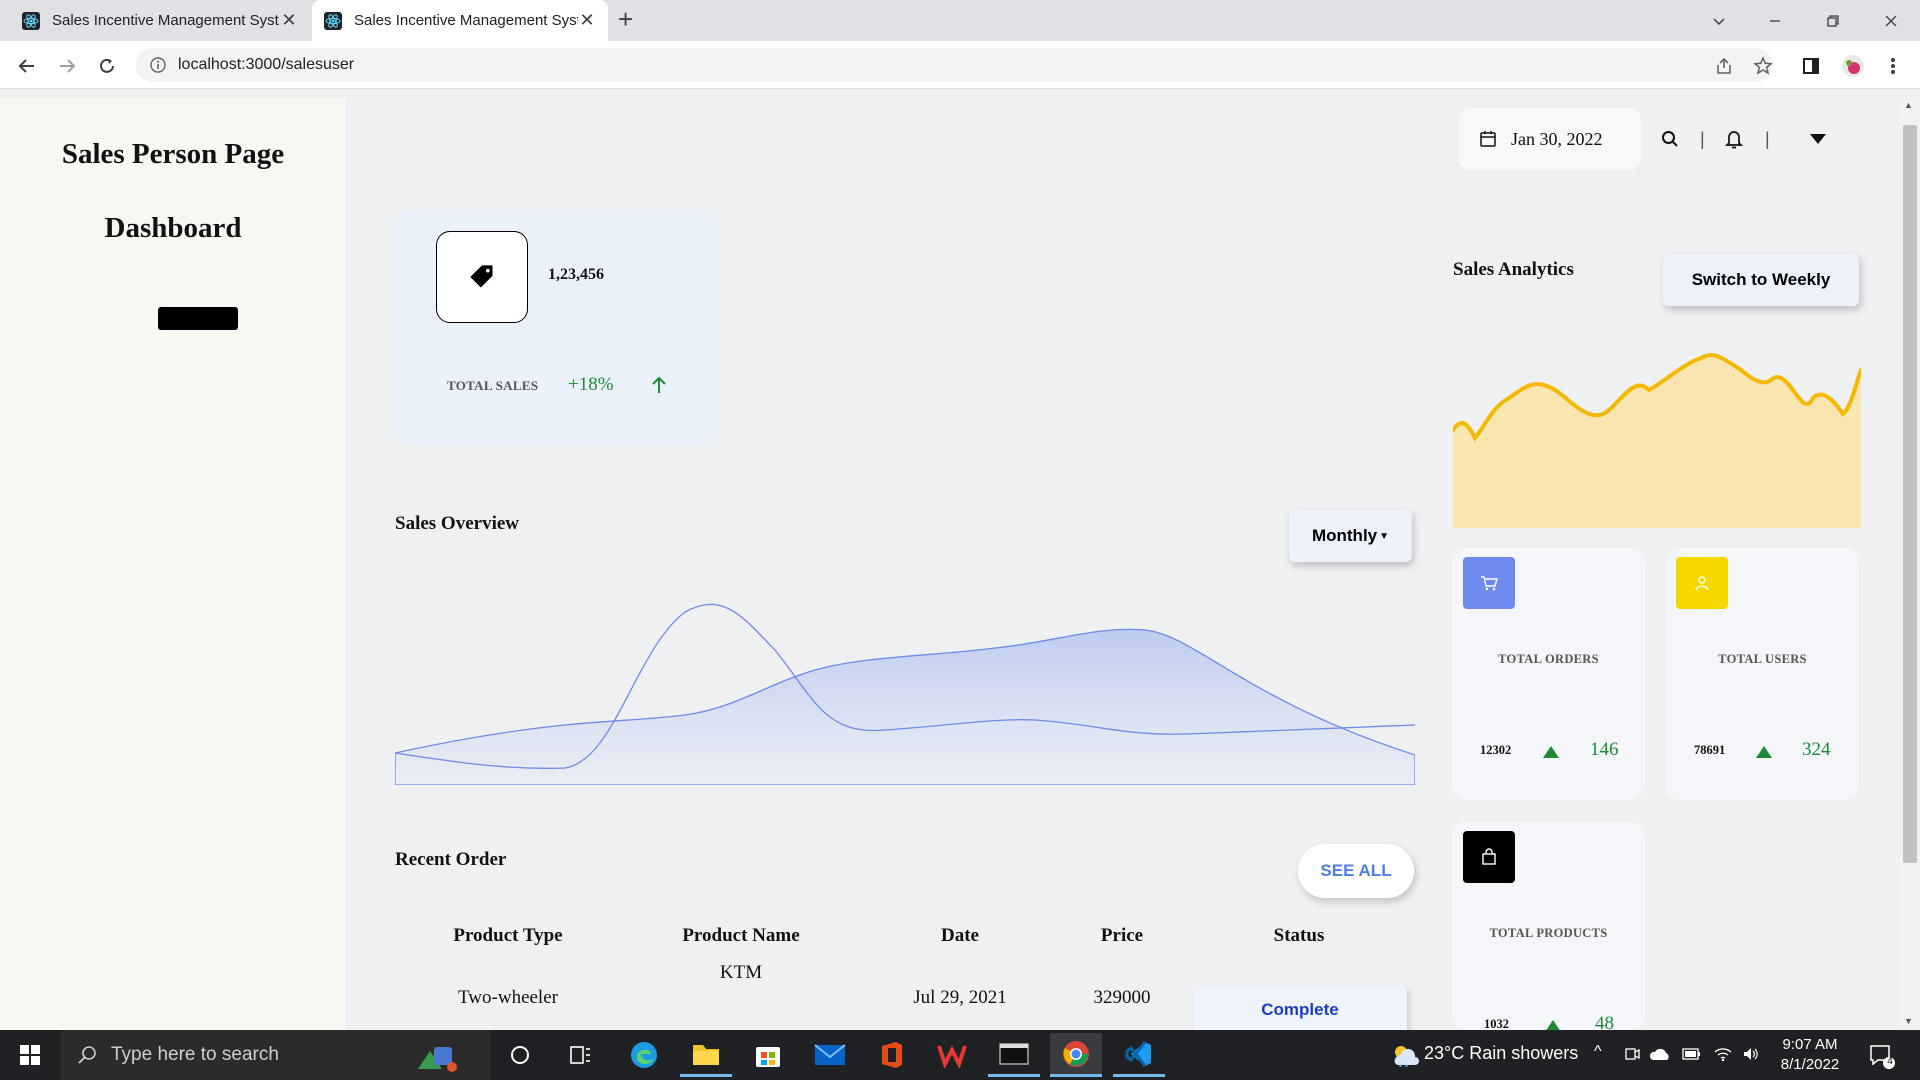 This screenshot has height=1080, width=1920. What do you see at coordinates (741, 972) in the screenshot?
I see `cell-product-name: KTM` at bounding box center [741, 972].